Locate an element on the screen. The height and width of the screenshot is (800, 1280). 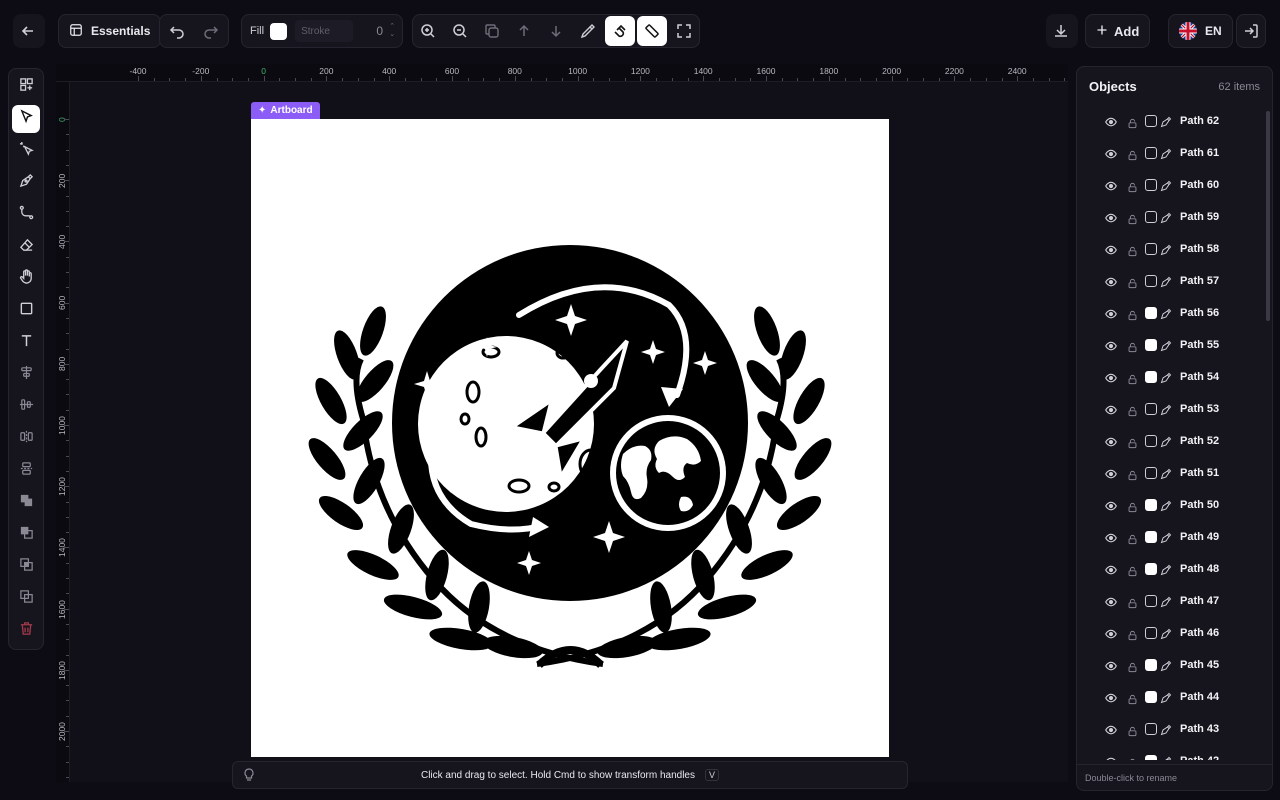
direct-select-tool is located at coordinates (26, 151).